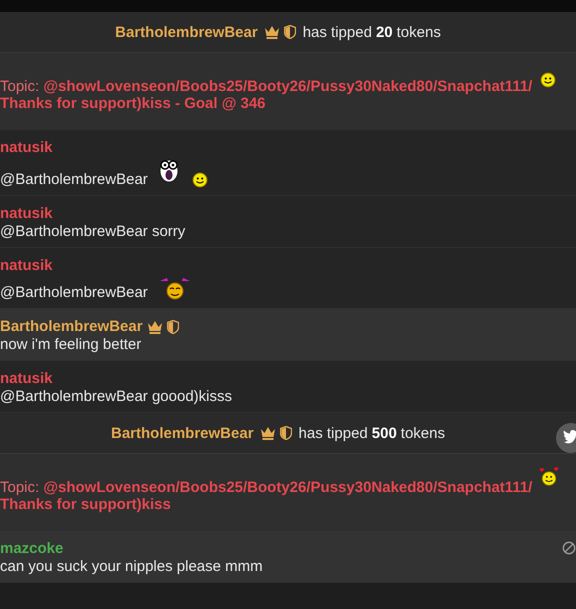 The height and width of the screenshot is (609, 576). What do you see at coordinates (175, 288) in the screenshot?
I see `smiley-with-bows-icon` at bounding box center [175, 288].